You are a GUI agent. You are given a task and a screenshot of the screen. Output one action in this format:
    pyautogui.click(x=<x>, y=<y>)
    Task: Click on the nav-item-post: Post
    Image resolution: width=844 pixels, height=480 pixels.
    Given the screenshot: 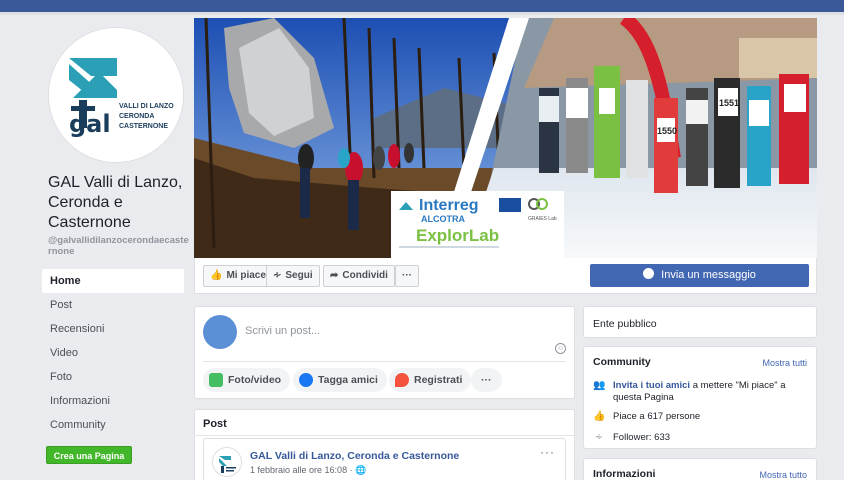 What is the action you would take?
    pyautogui.click(x=113, y=305)
    